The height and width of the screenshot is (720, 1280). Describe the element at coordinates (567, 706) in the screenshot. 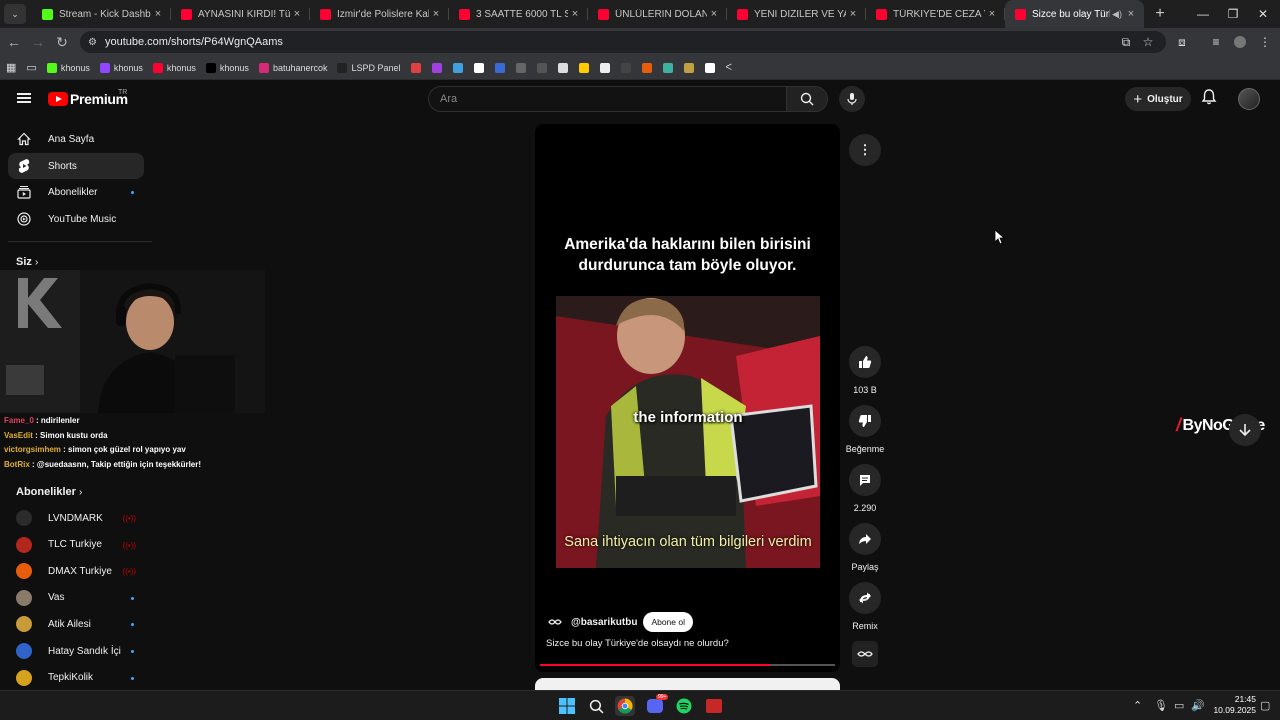

I see `start-button` at that location.